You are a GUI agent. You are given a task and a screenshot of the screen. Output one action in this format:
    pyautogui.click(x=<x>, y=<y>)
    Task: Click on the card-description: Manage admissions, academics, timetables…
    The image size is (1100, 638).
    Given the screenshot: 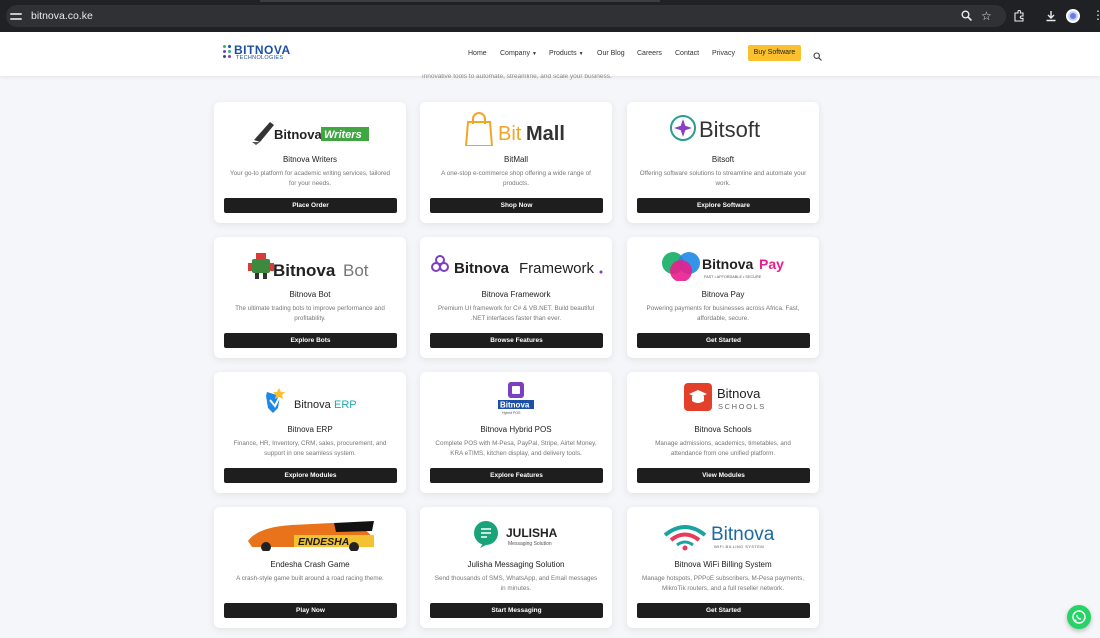 What is the action you would take?
    pyautogui.click(x=723, y=448)
    